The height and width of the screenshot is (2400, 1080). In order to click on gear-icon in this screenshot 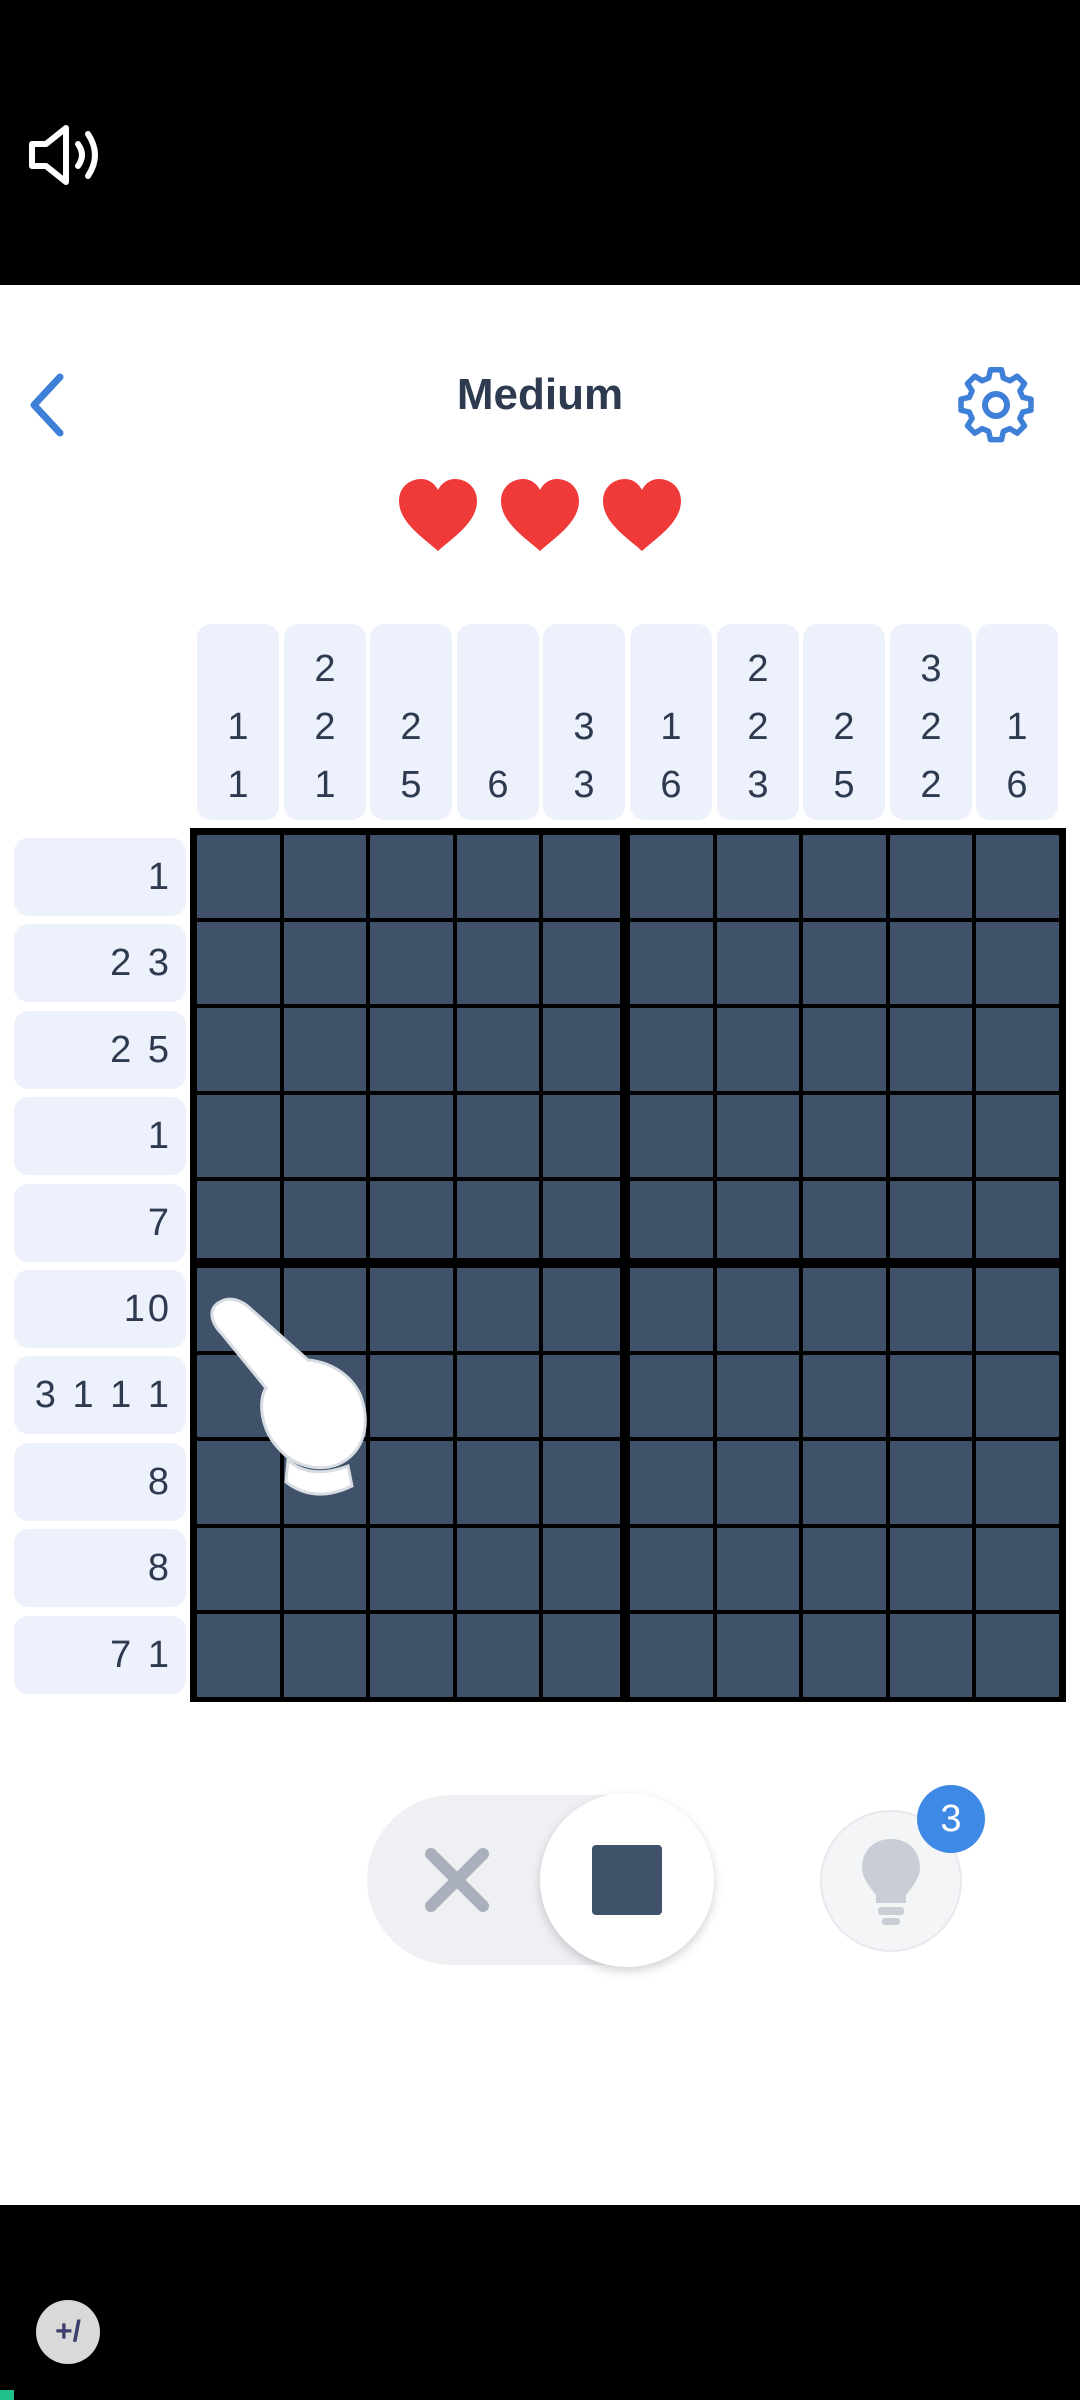, I will do `click(996, 405)`.